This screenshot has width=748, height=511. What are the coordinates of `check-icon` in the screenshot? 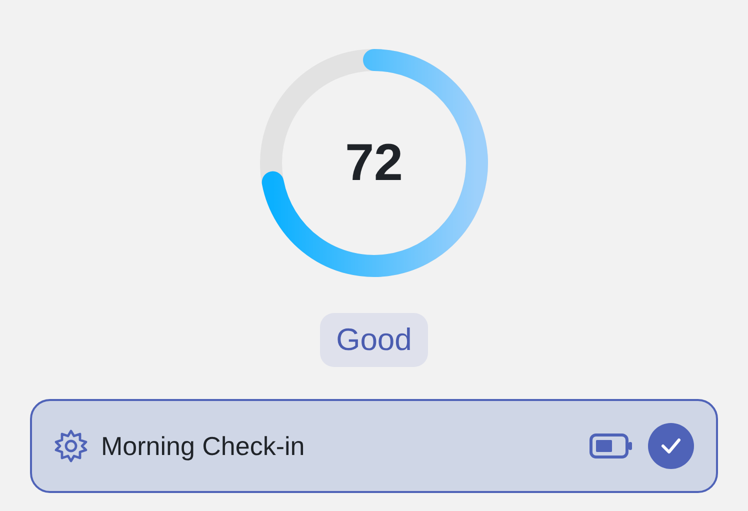 It's located at (671, 446).